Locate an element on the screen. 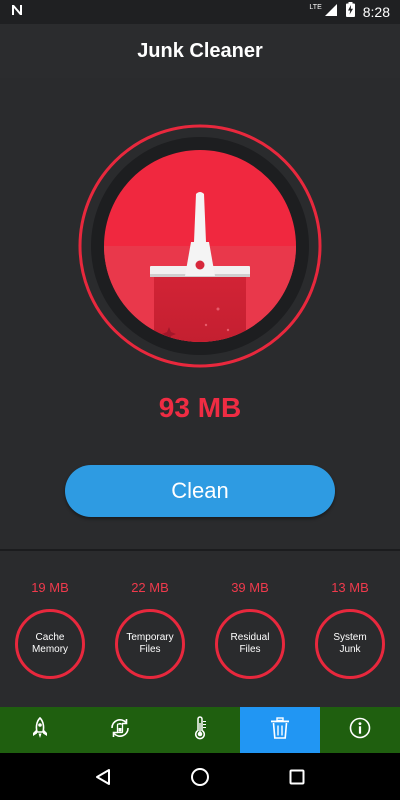 The width and height of the screenshot is (400, 800). clean-button: Clean is located at coordinates (200, 491).